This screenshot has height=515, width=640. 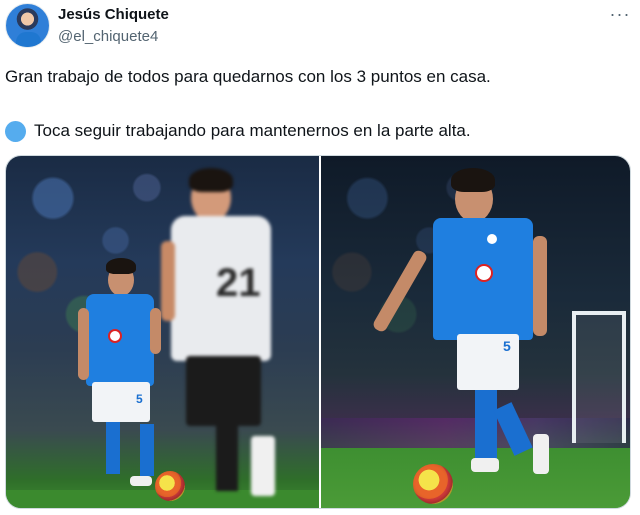 I want to click on more-options-icon: ···, so click(x=620, y=13).